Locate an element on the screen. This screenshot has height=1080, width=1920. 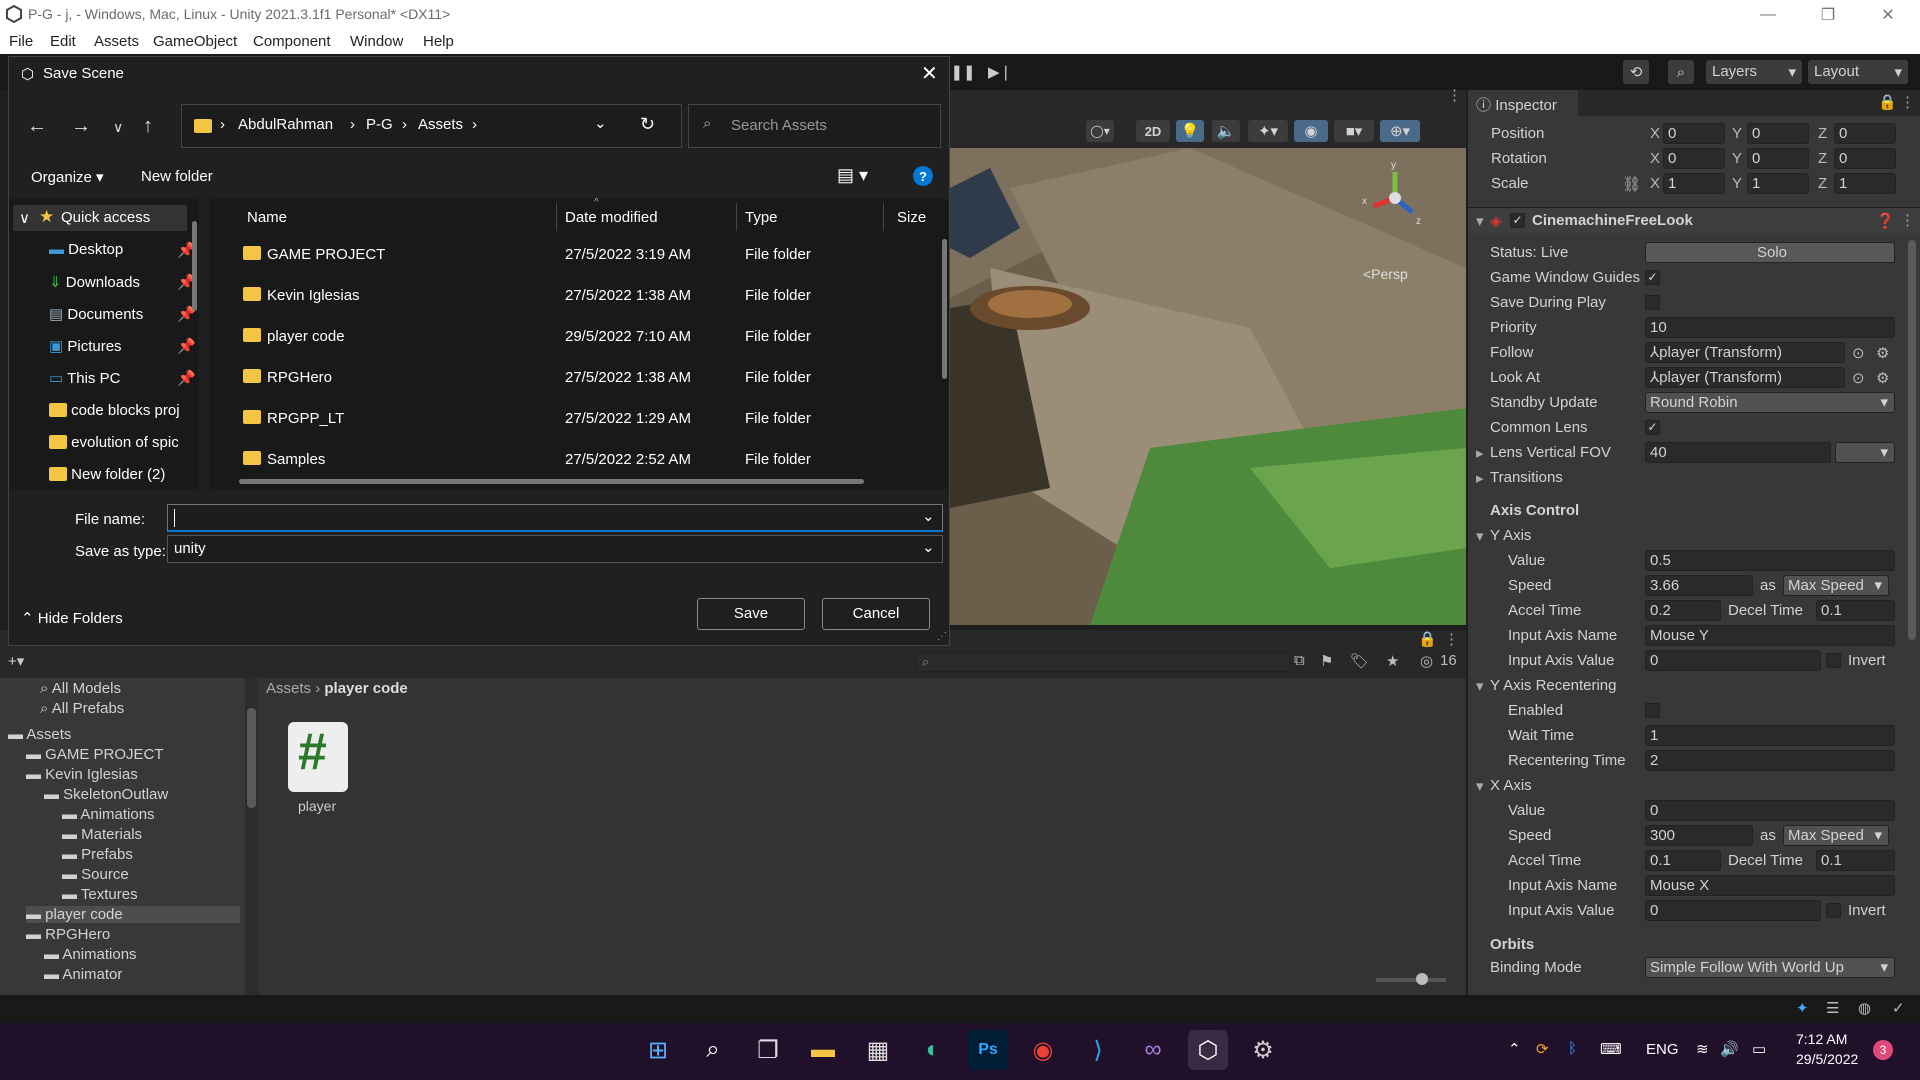
resize-grip-icon: ⋰ is located at coordinates (942, 636).